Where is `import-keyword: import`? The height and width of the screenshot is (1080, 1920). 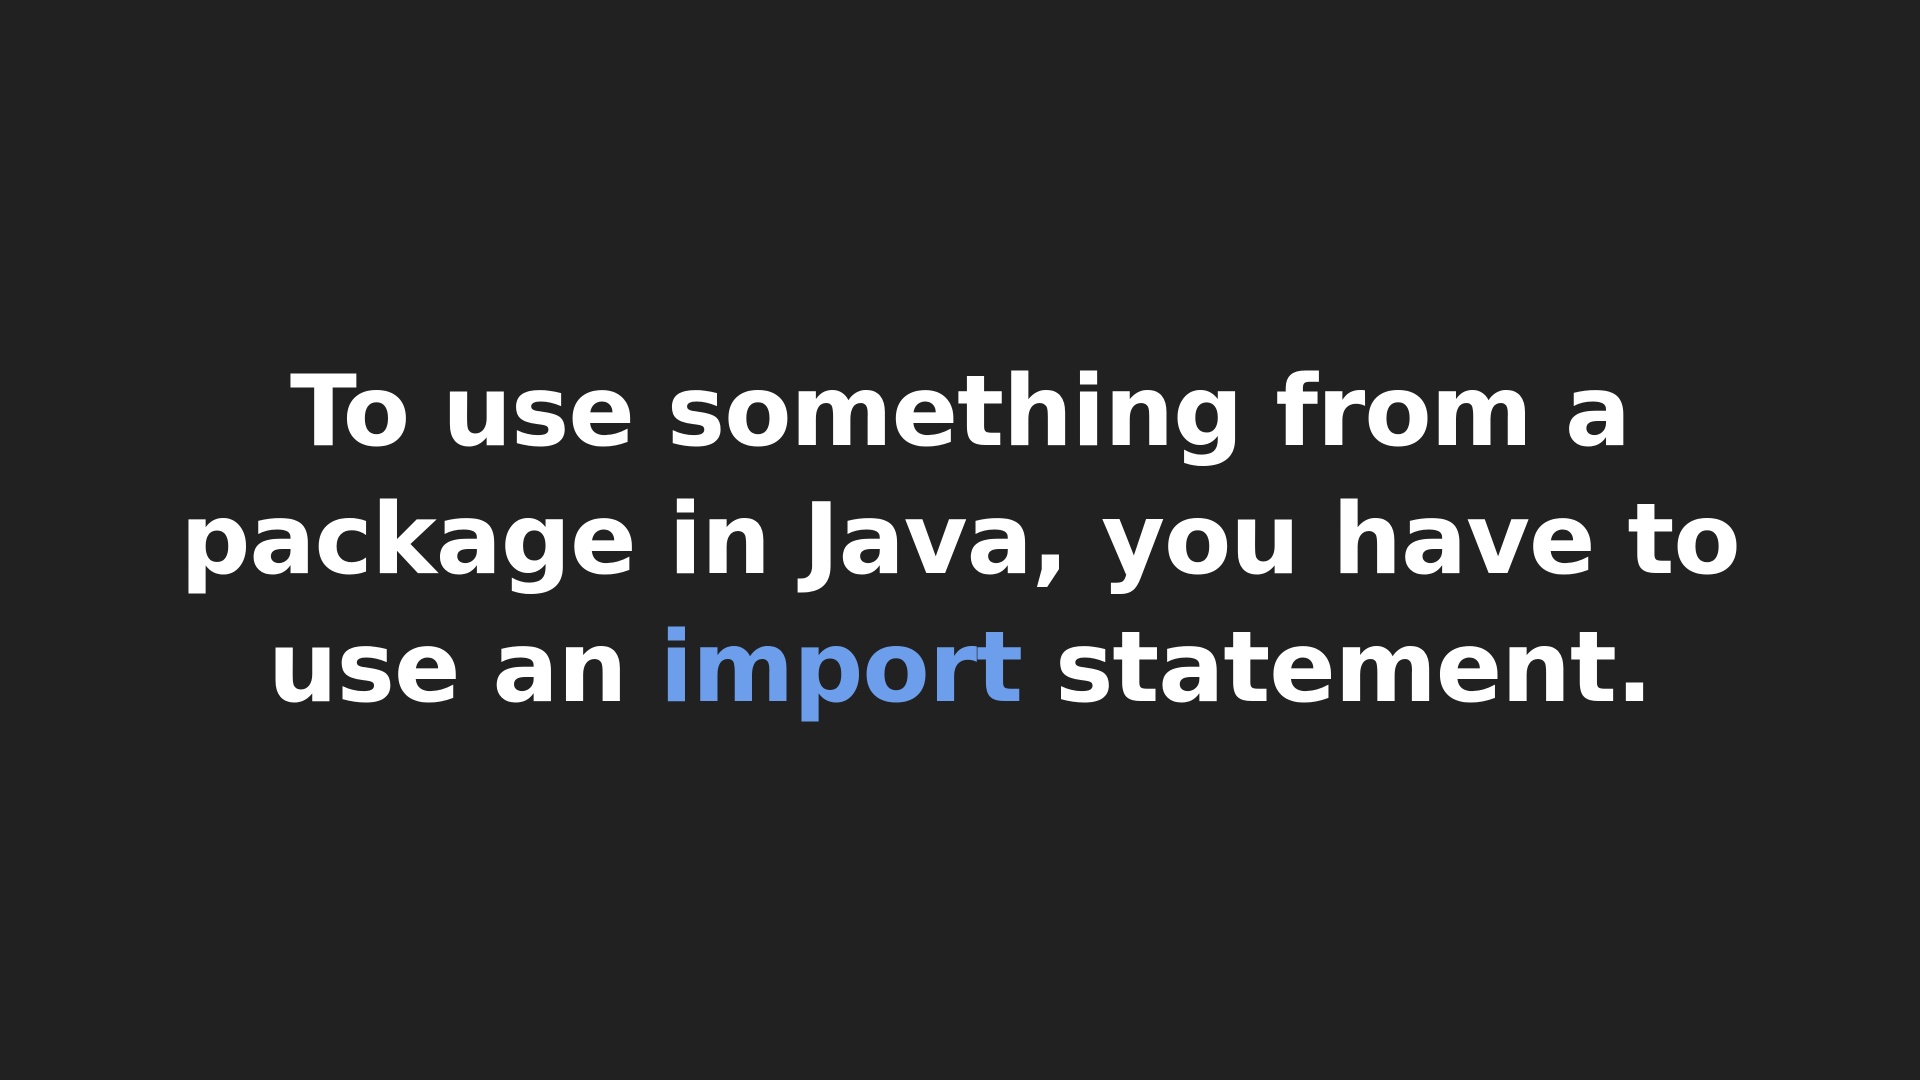 import-keyword: import is located at coordinates (841, 668).